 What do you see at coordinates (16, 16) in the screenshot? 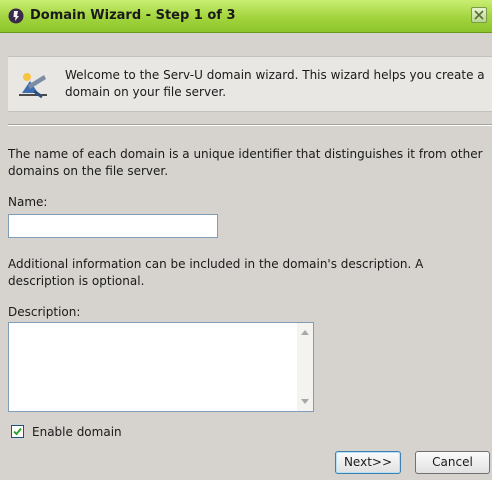
I see `serv-u-logo-icon` at bounding box center [16, 16].